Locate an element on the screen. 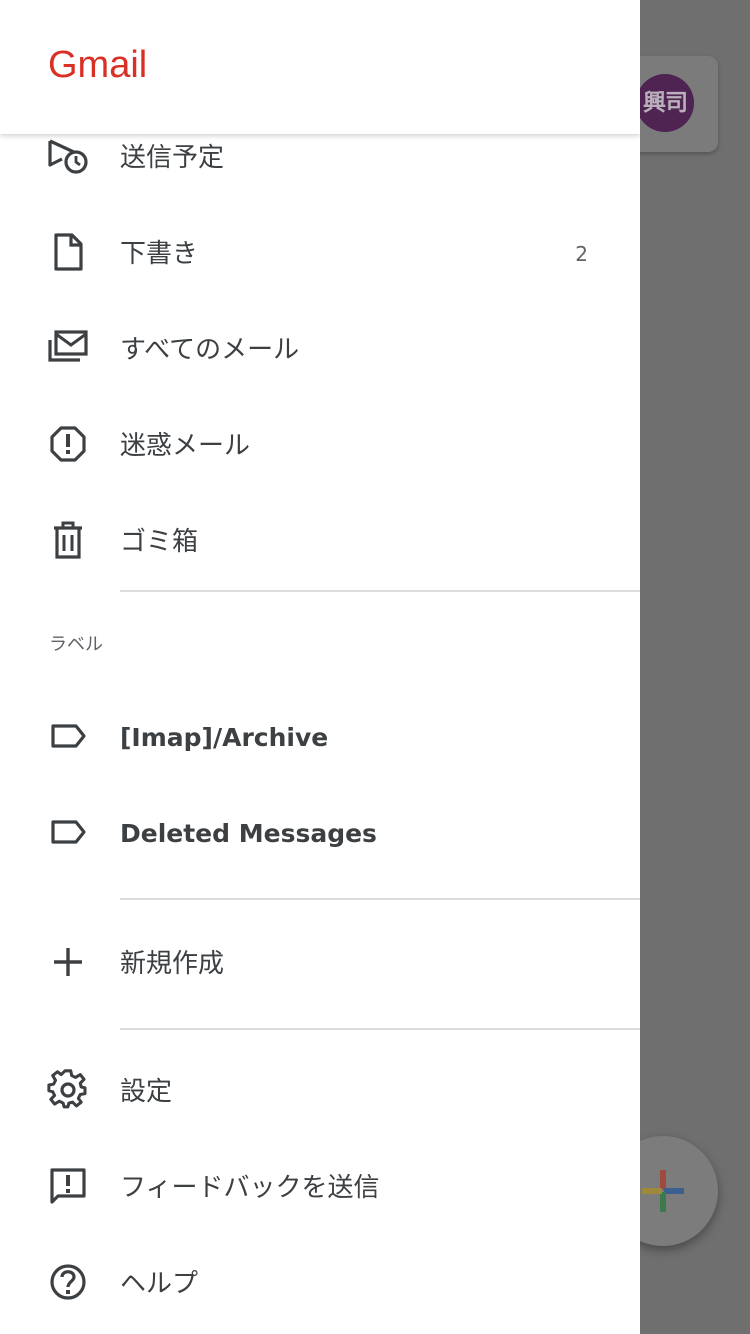  create-new-label-text: 新規作成 is located at coordinates (172, 964).